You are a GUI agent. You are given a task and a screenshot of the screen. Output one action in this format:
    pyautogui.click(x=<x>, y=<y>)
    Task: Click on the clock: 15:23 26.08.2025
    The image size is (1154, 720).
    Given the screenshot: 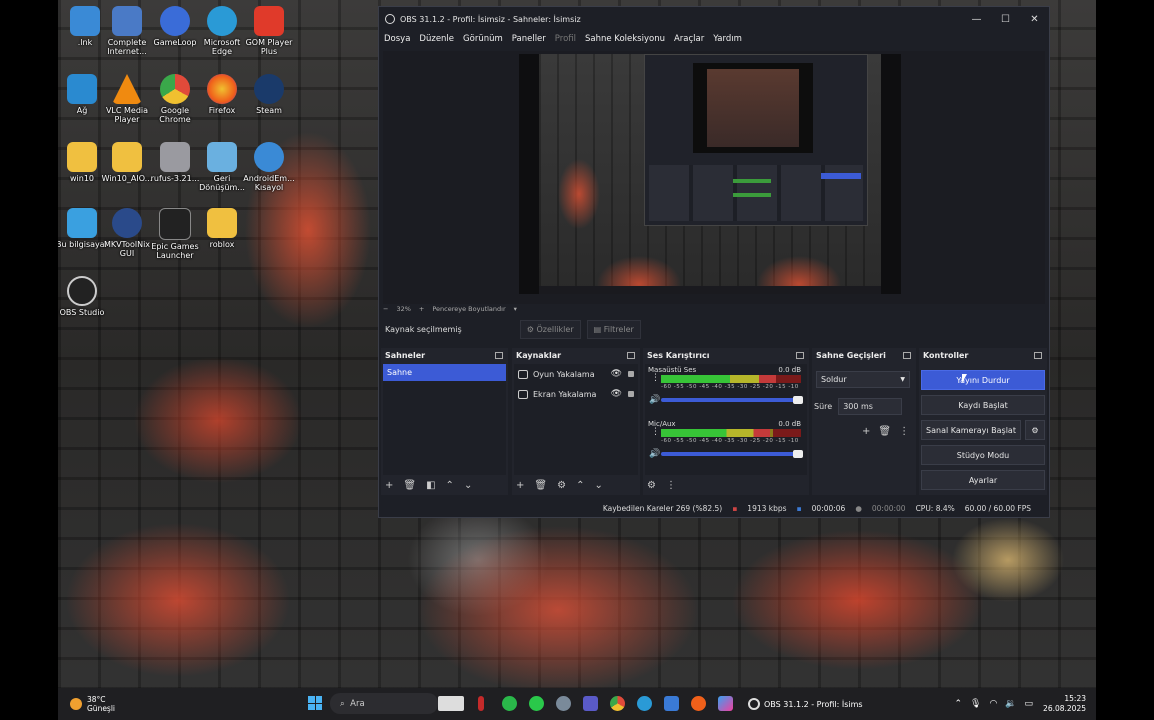 What is the action you would take?
    pyautogui.click(x=1064, y=704)
    